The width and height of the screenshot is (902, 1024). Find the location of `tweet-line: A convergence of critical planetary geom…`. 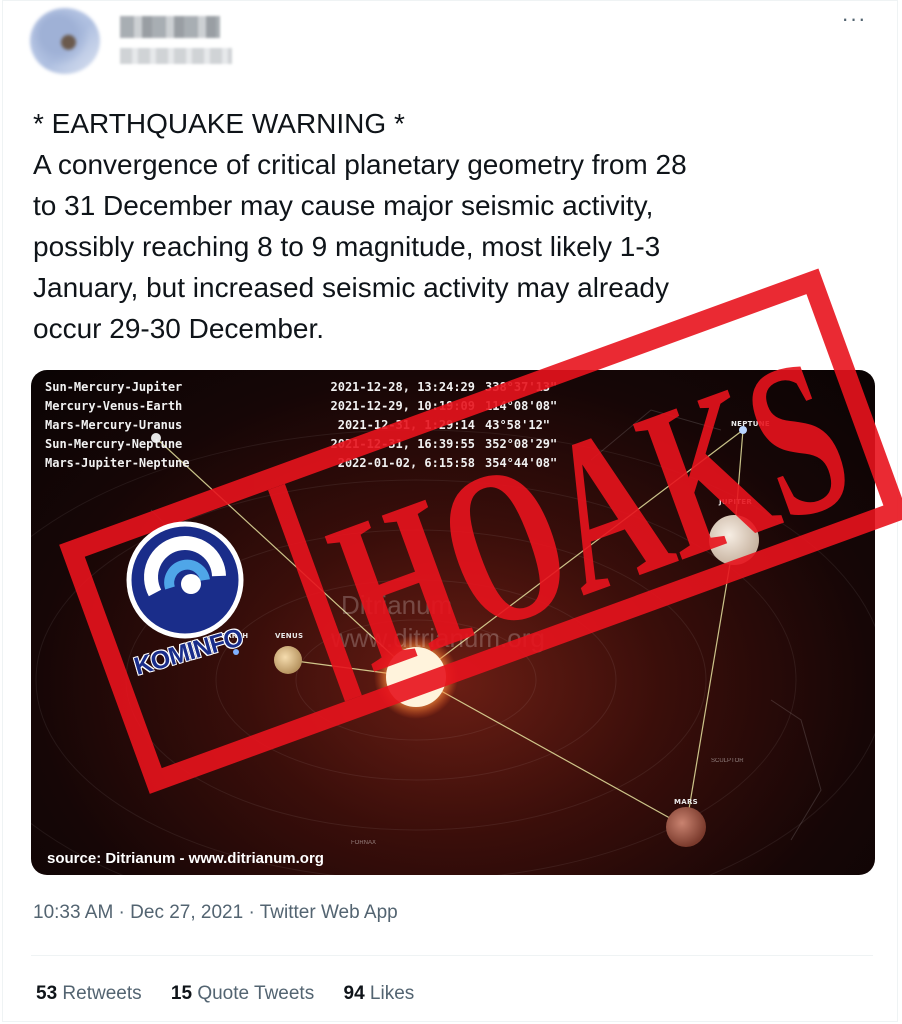

tweet-line: A convergence of critical planetary geom… is located at coordinates (360, 164).